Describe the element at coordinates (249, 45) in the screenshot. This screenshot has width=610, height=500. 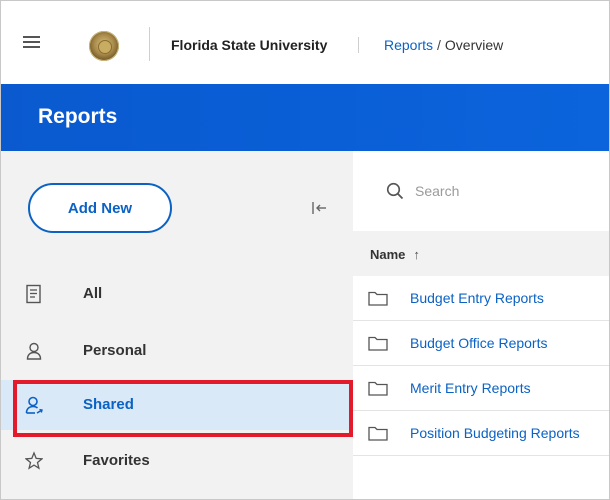
I see `organization-name: Florida State University` at that location.